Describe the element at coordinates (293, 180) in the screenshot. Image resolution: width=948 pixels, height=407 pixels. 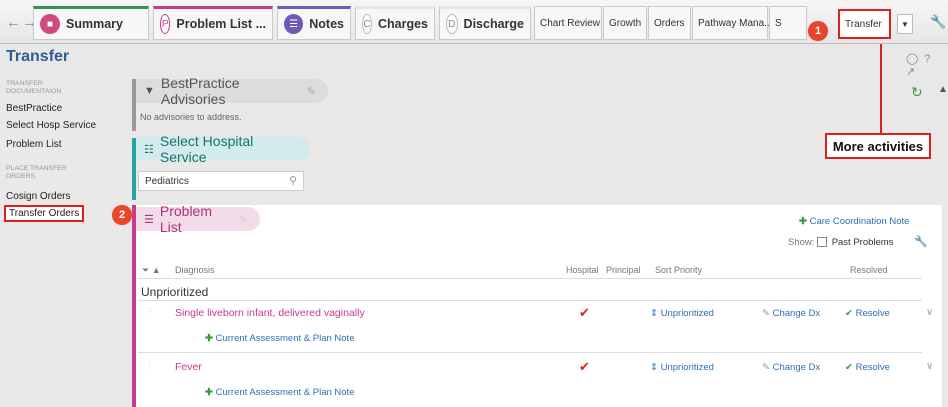
I see `search-icon: ⚲` at that location.